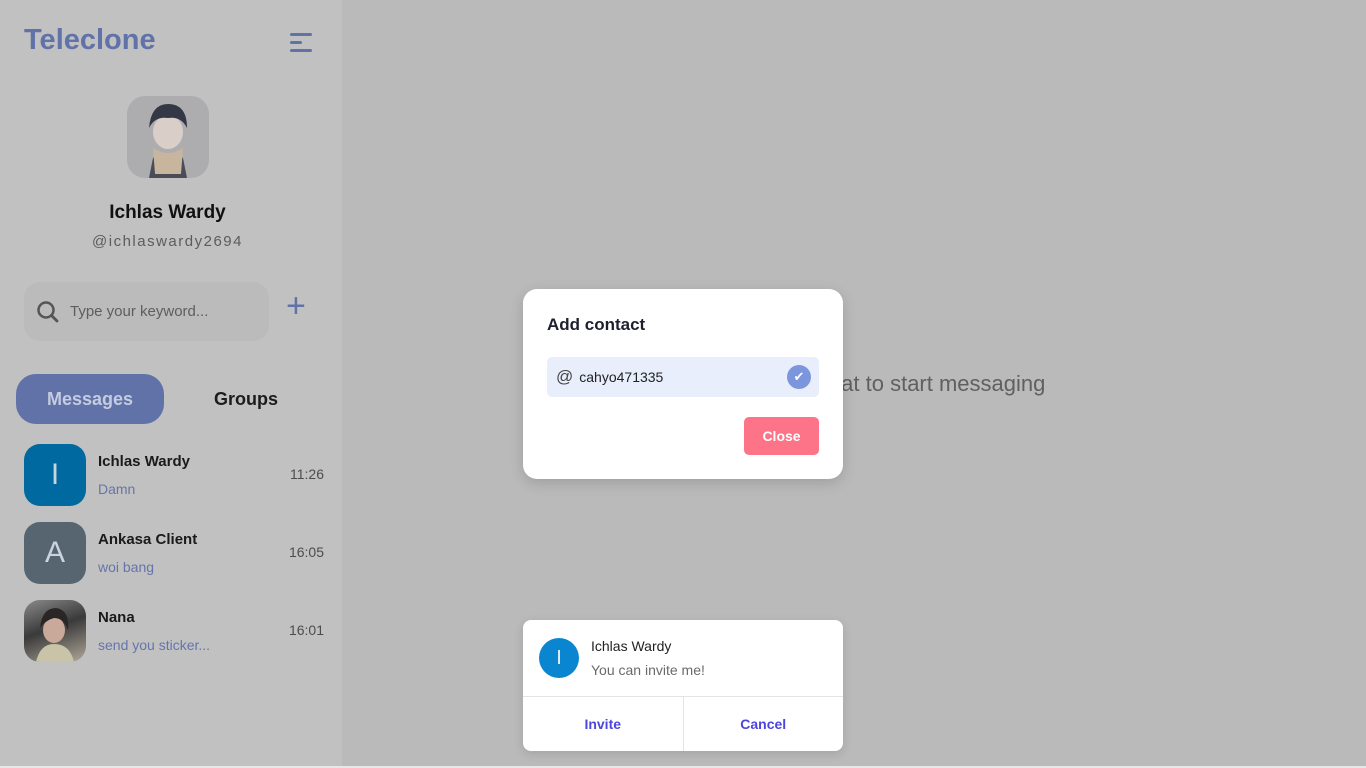  Describe the element at coordinates (126, 567) in the screenshot. I see `chat-last-message: woi bang` at that location.